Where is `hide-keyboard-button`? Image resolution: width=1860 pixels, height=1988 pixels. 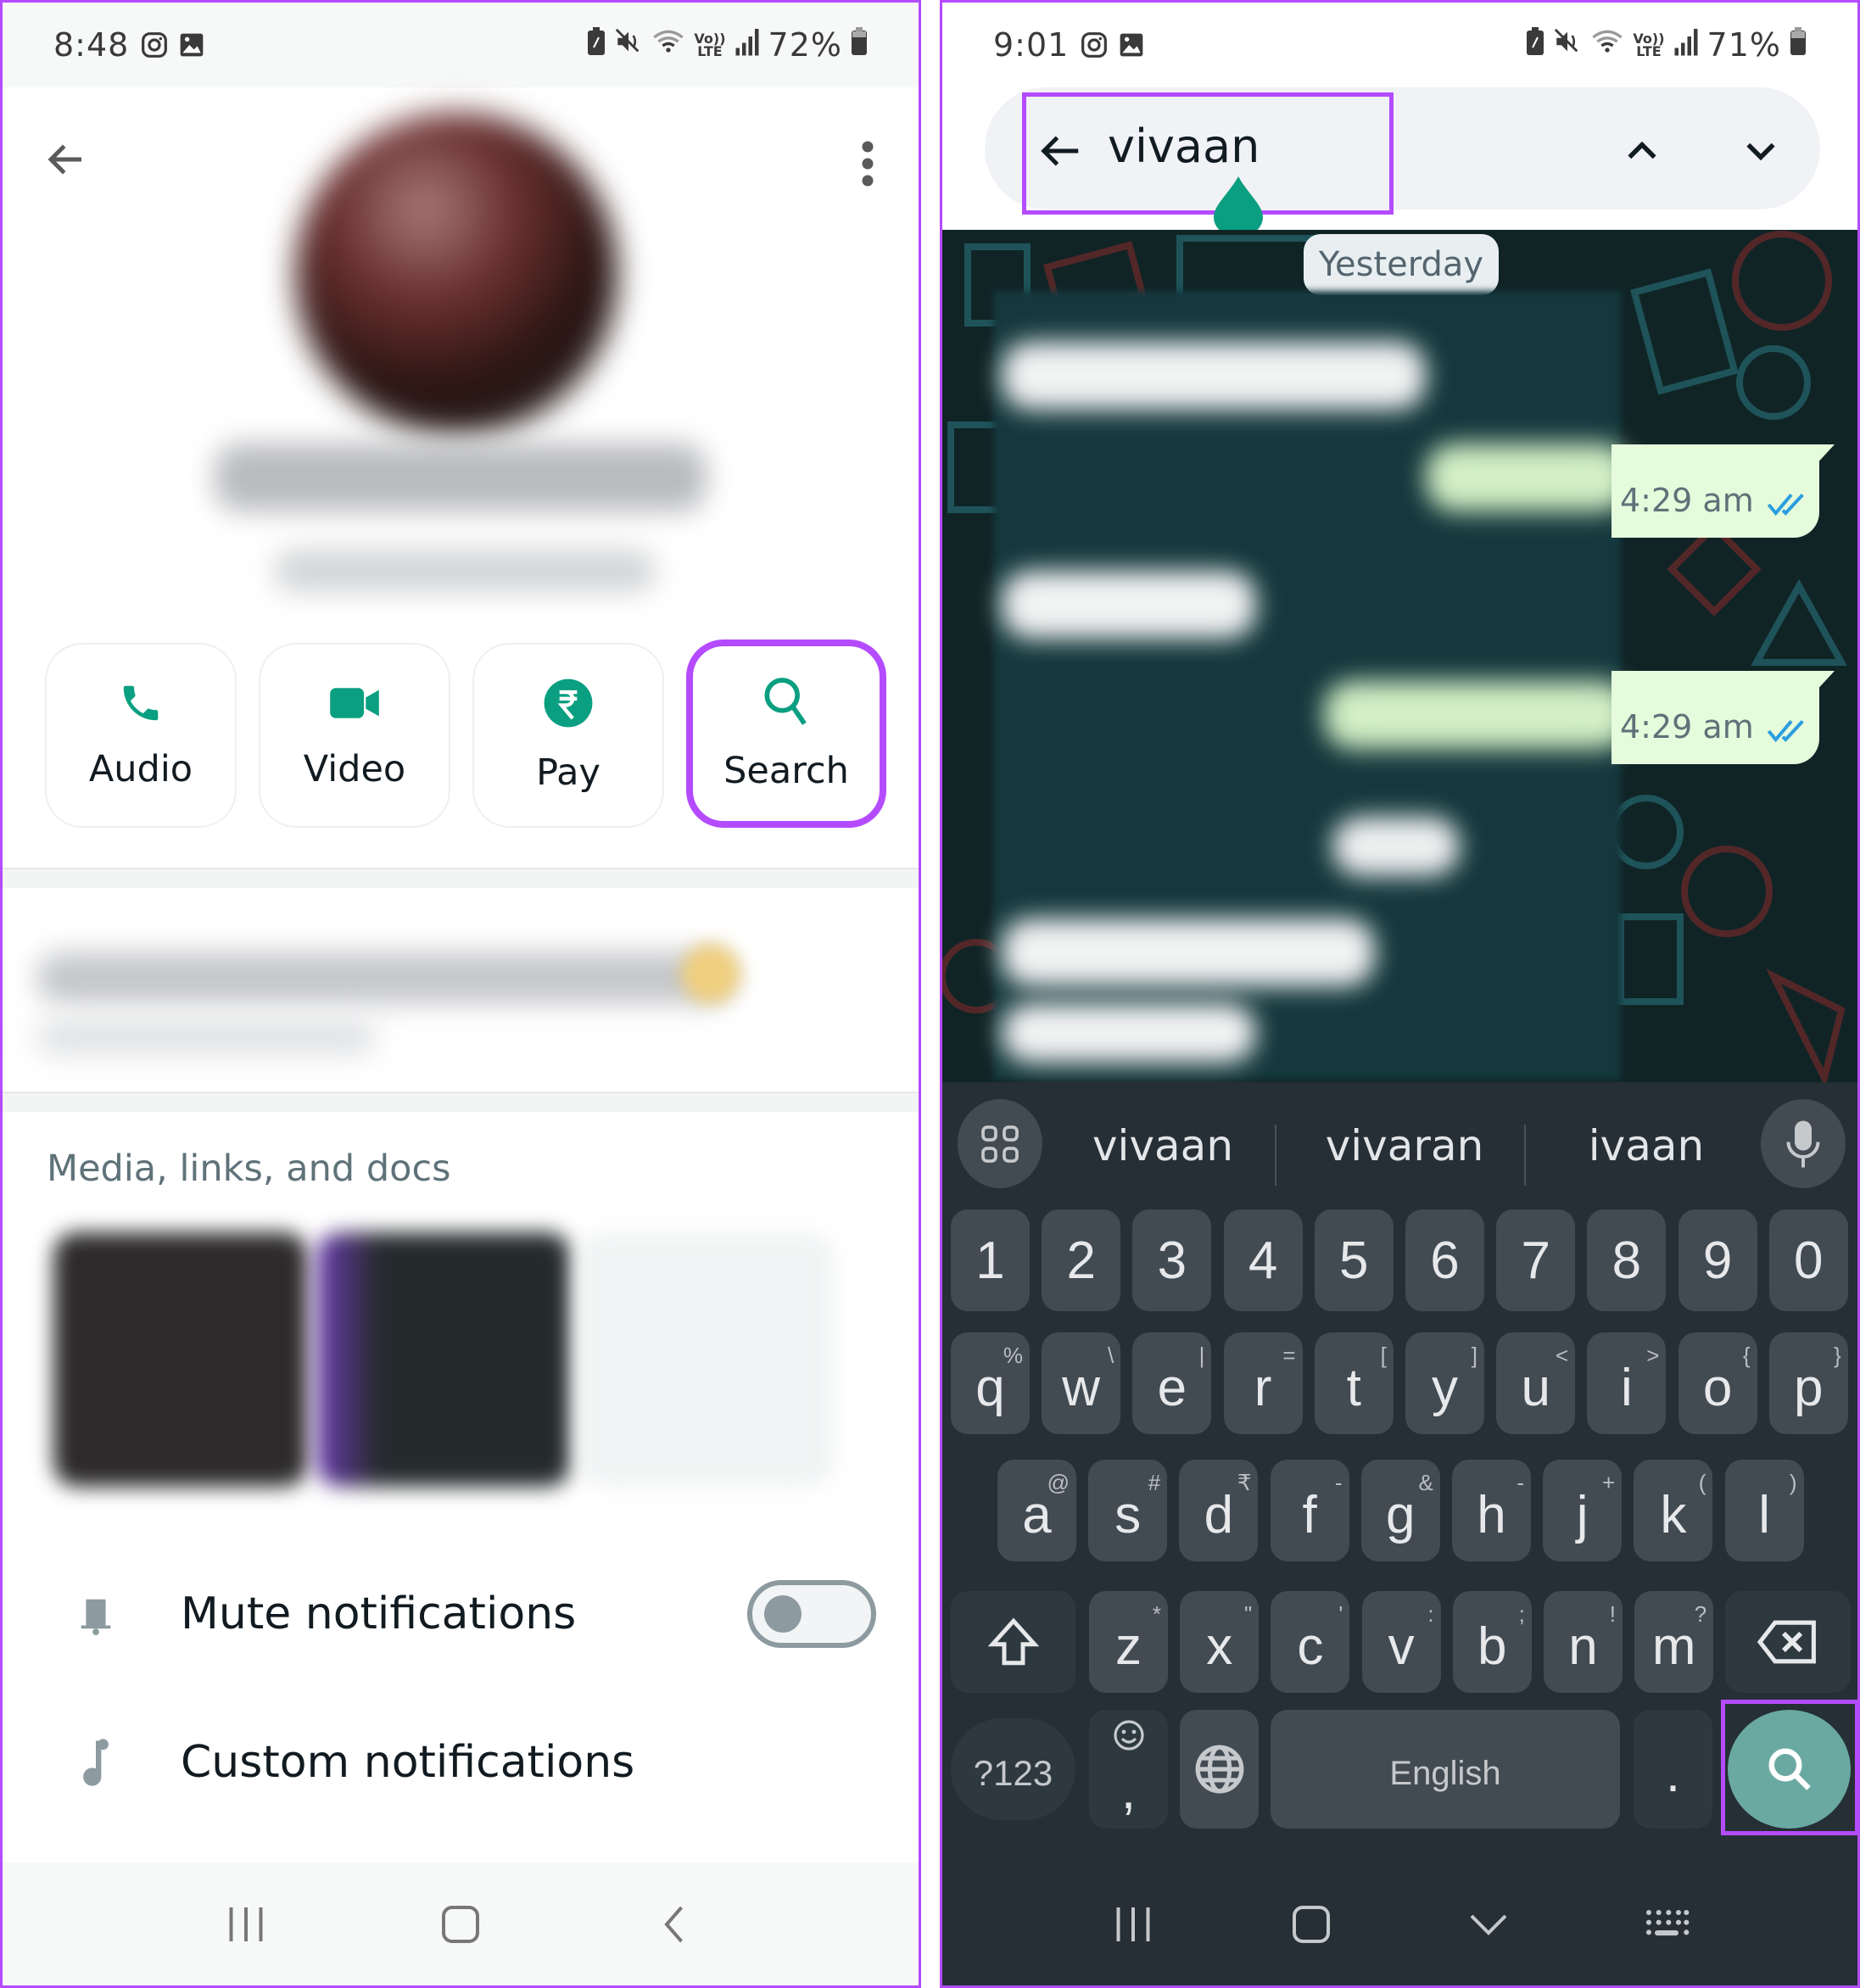
hide-keyboard-button is located at coordinates (1488, 1924).